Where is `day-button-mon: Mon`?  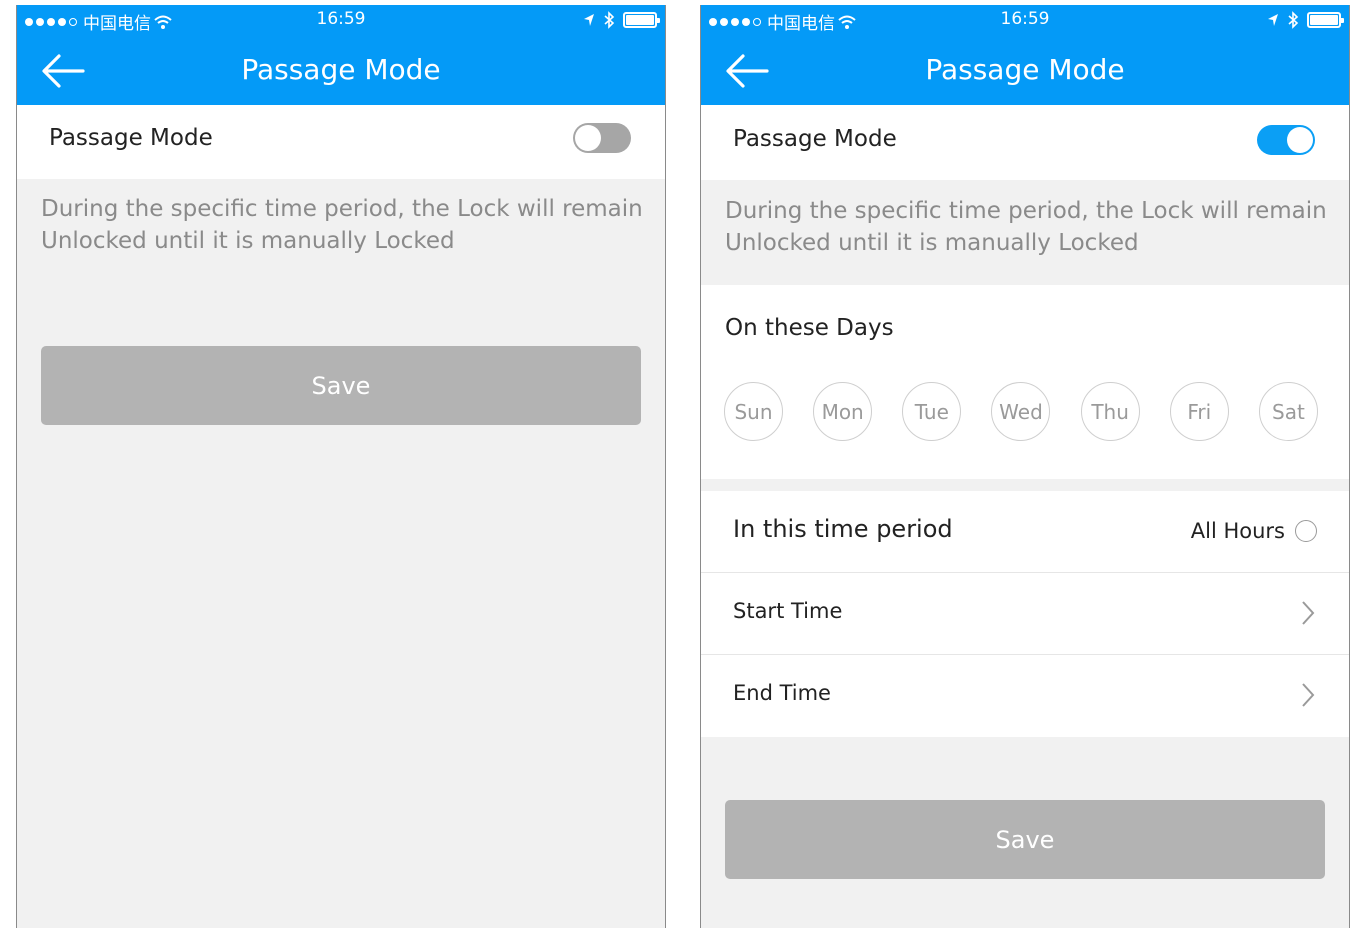 day-button-mon: Mon is located at coordinates (843, 411).